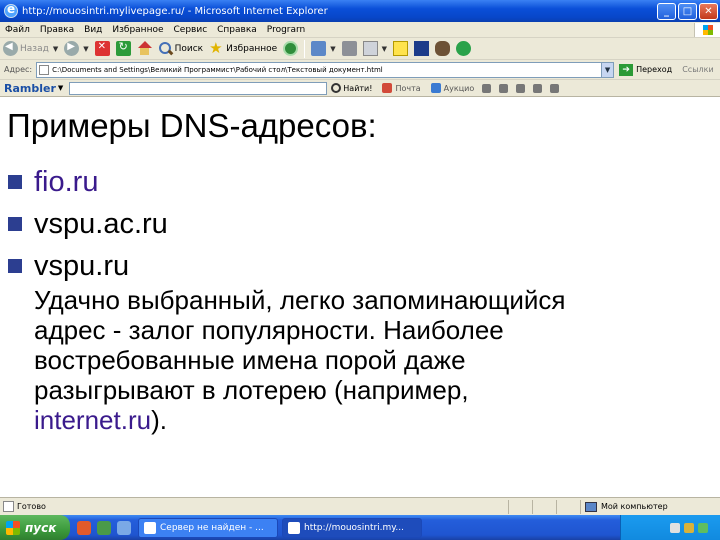 This screenshot has height=540, width=720. I want to click on start-button: пуск, so click(35, 527).